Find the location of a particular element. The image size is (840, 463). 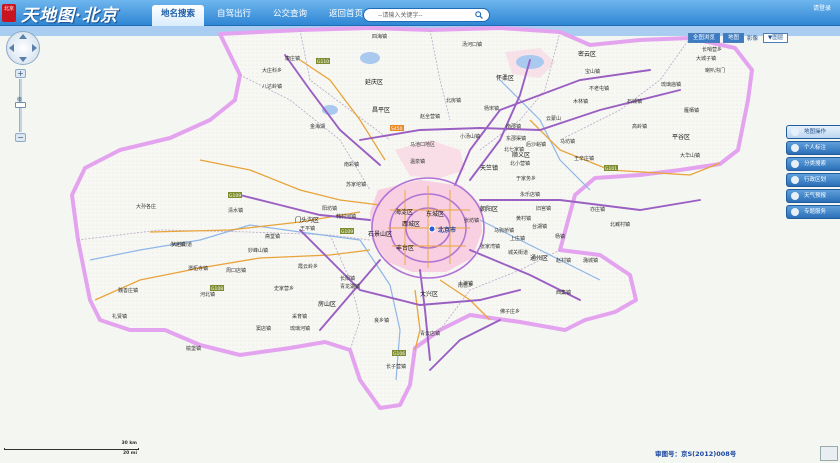

tool-category-search: 分类搜索 is located at coordinates (813, 164).